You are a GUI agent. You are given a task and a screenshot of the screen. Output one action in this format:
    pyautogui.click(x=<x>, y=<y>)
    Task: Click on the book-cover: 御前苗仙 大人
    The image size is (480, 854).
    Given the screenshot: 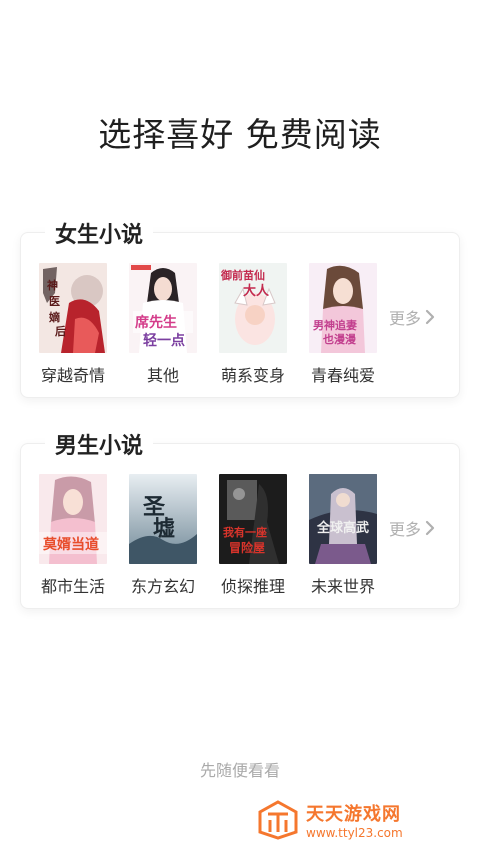 What is the action you would take?
    pyautogui.click(x=253, y=308)
    